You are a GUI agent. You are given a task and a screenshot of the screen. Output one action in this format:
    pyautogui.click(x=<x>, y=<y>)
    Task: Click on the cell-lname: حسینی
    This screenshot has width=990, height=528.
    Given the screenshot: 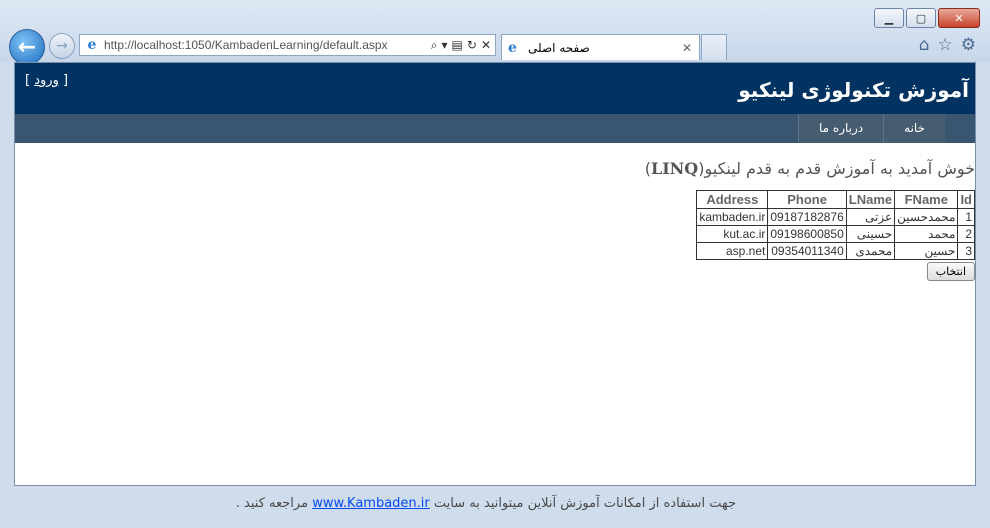 What is the action you would take?
    pyautogui.click(x=870, y=234)
    